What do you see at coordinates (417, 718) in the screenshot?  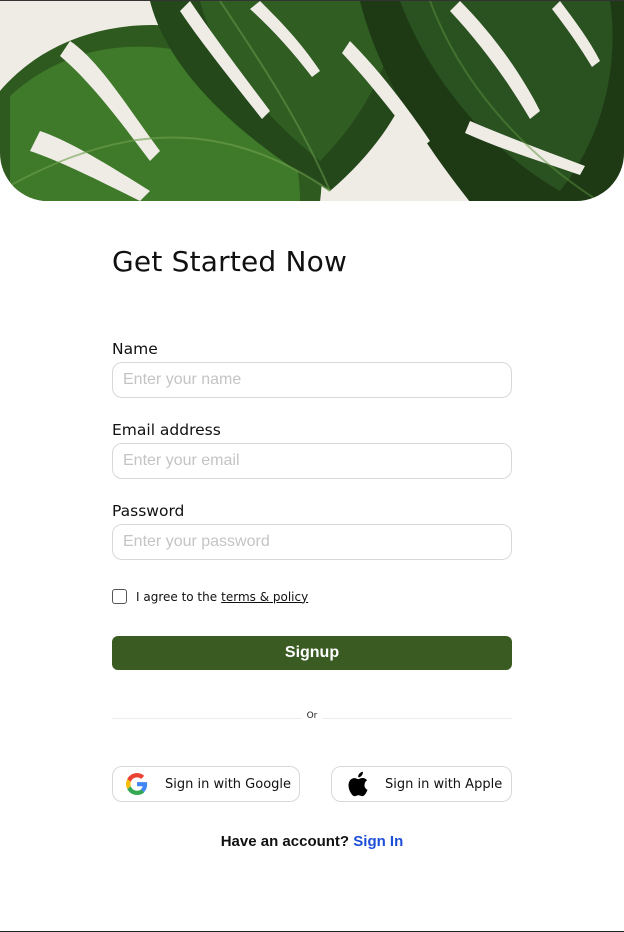 I see `divider-line-right` at bounding box center [417, 718].